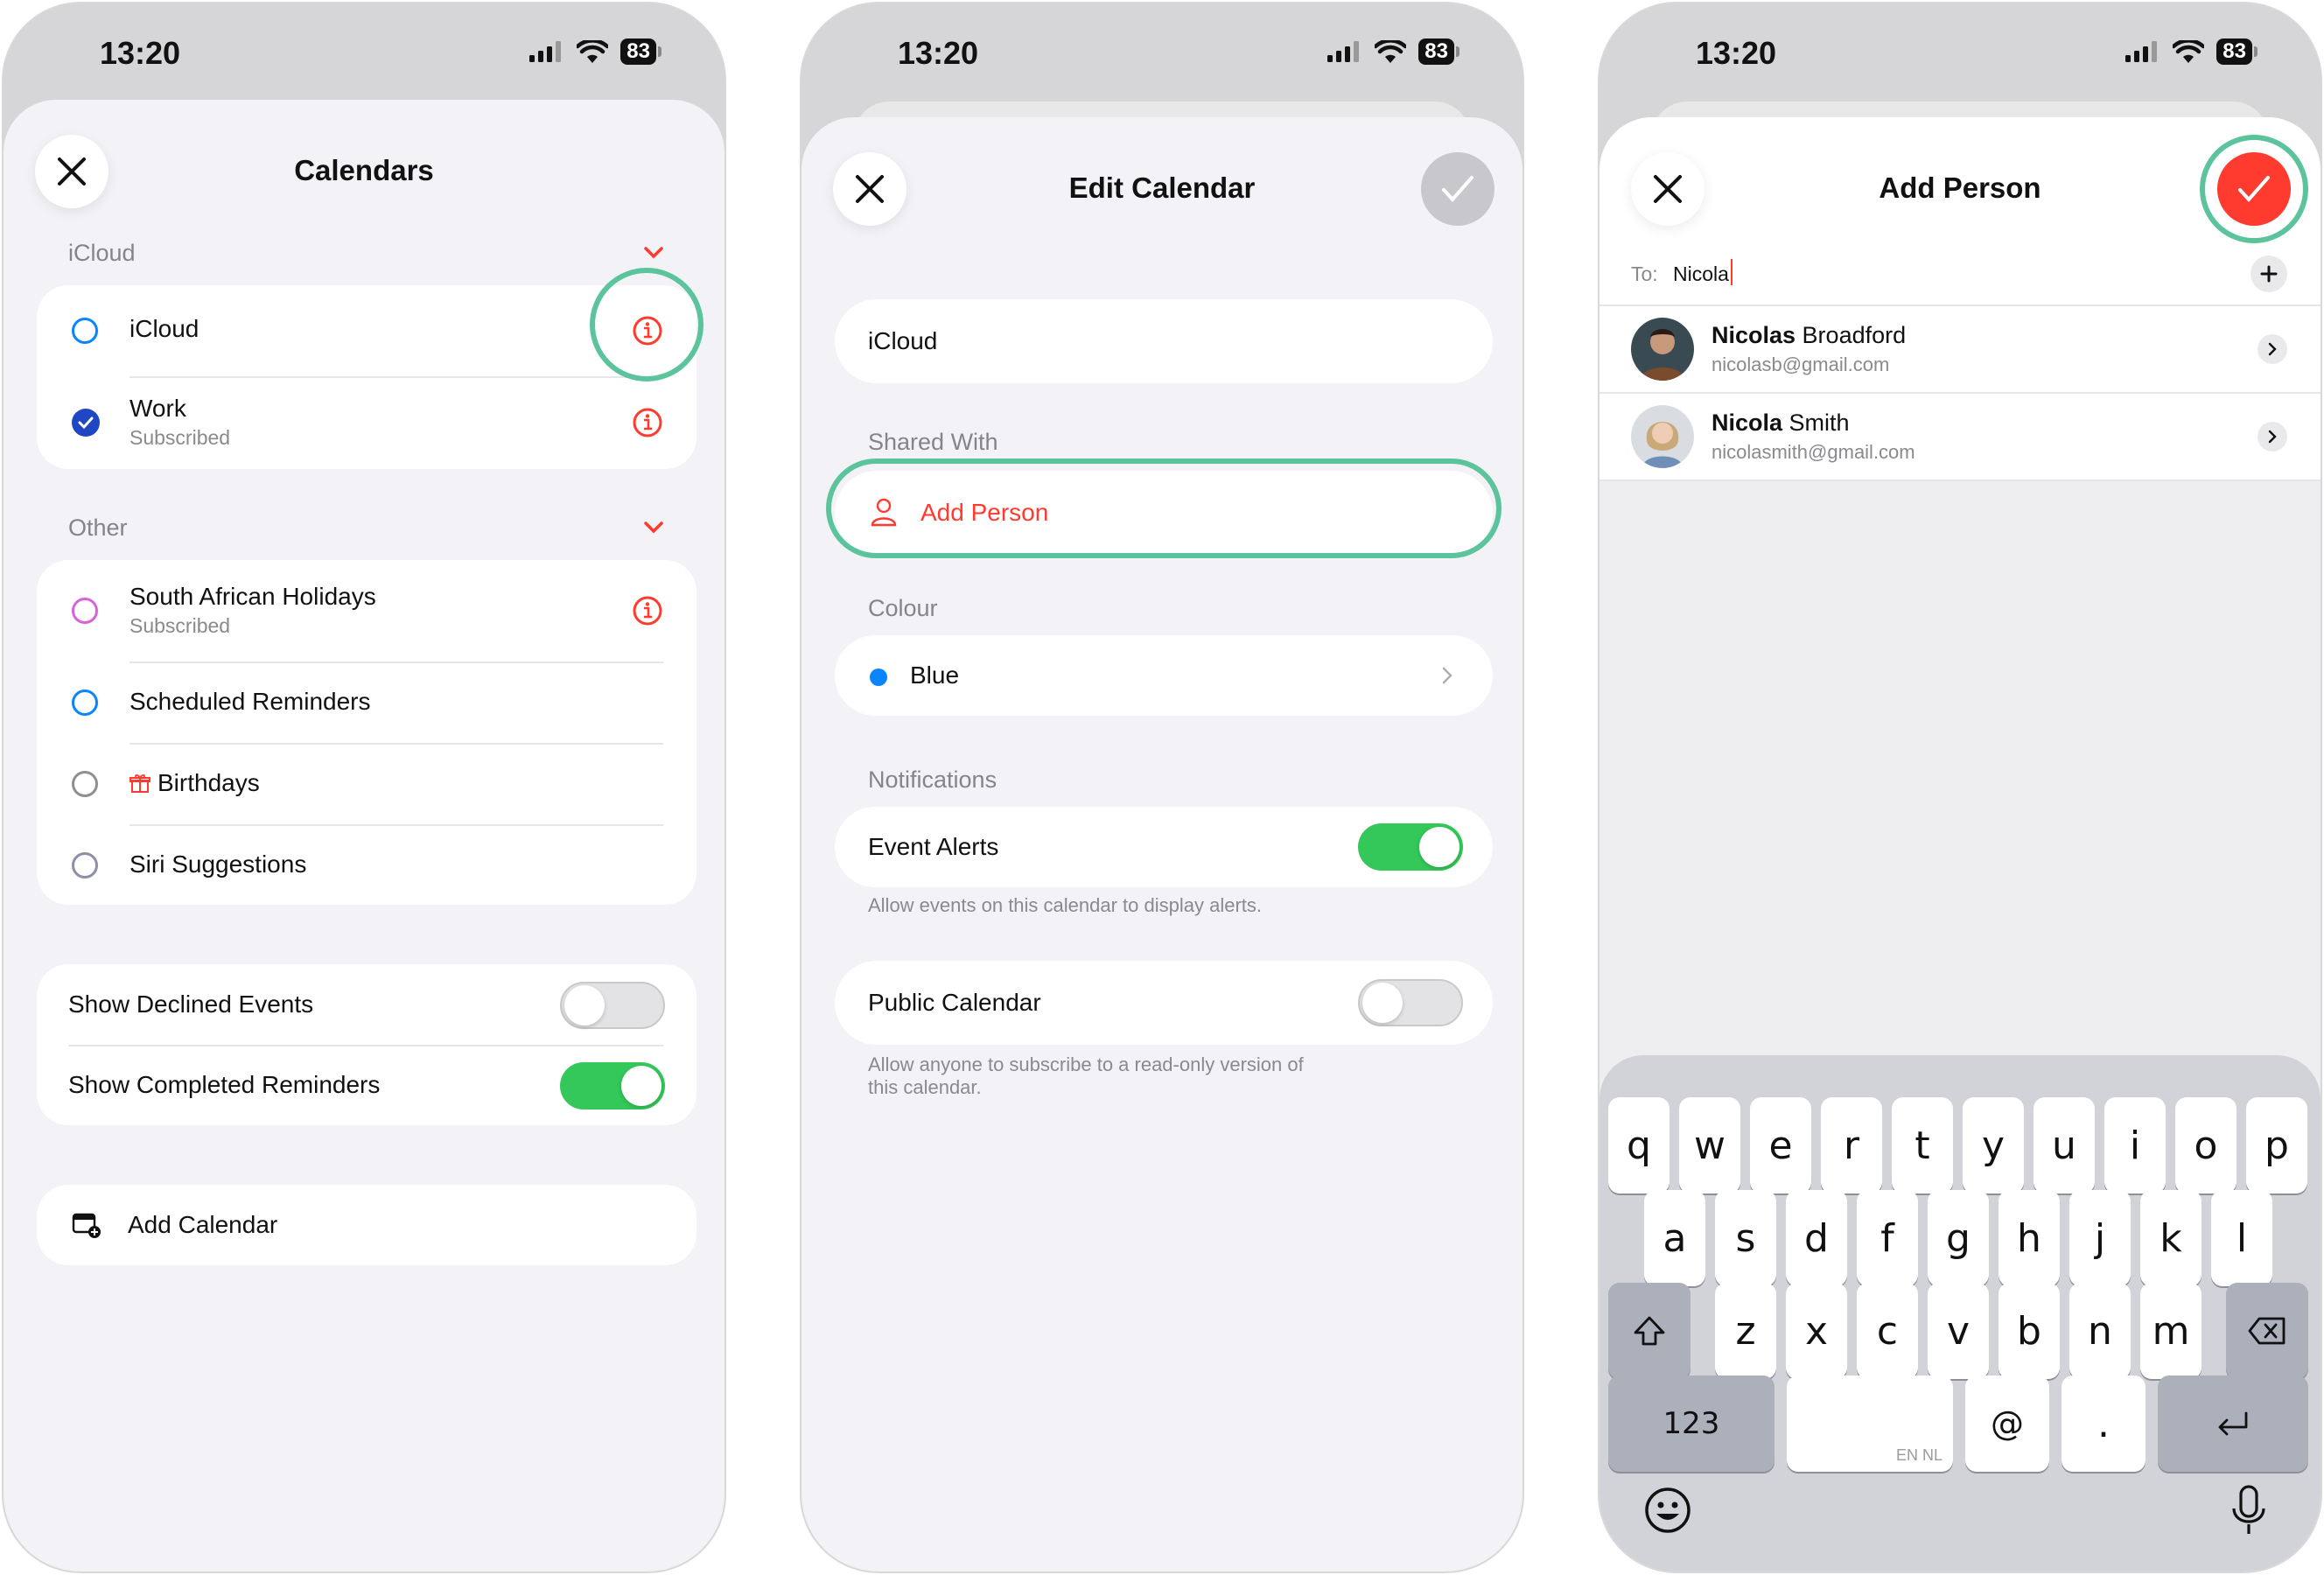  Describe the element at coordinates (366, 865) in the screenshot. I see `calendar-row-siri: Siri Suggestions` at that location.